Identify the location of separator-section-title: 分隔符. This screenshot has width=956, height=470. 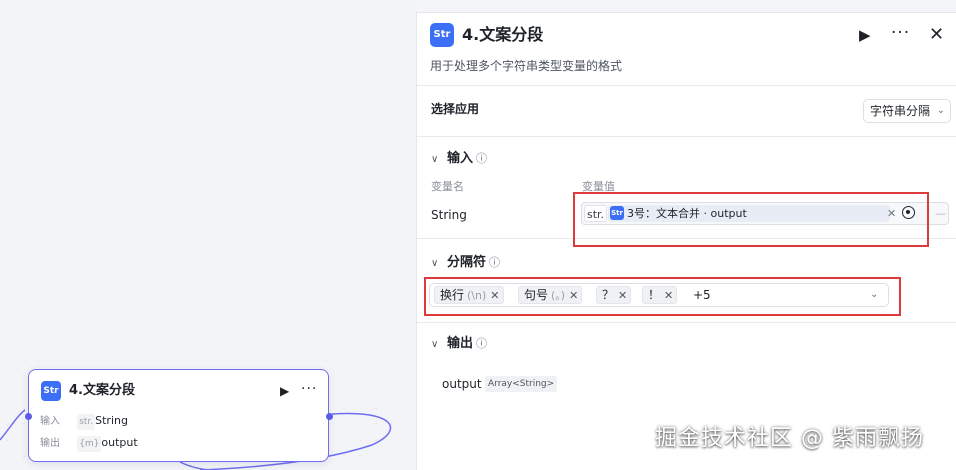
(467, 262).